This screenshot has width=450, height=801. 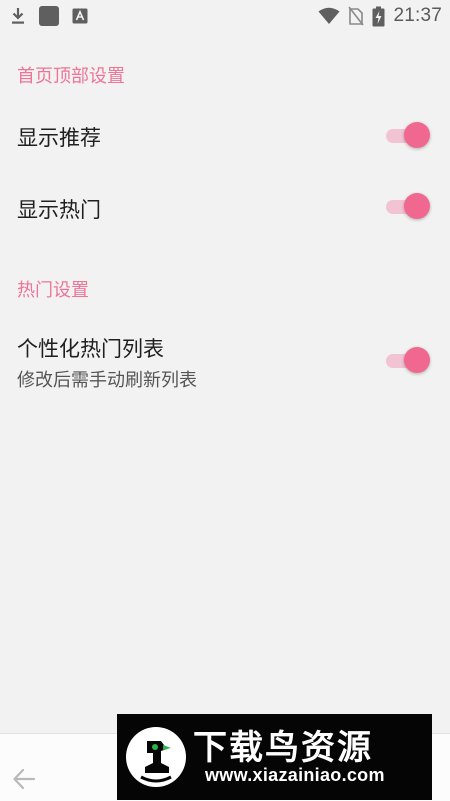 What do you see at coordinates (283, 748) in the screenshot?
I see `watermark-title: 下载鸟资源` at bounding box center [283, 748].